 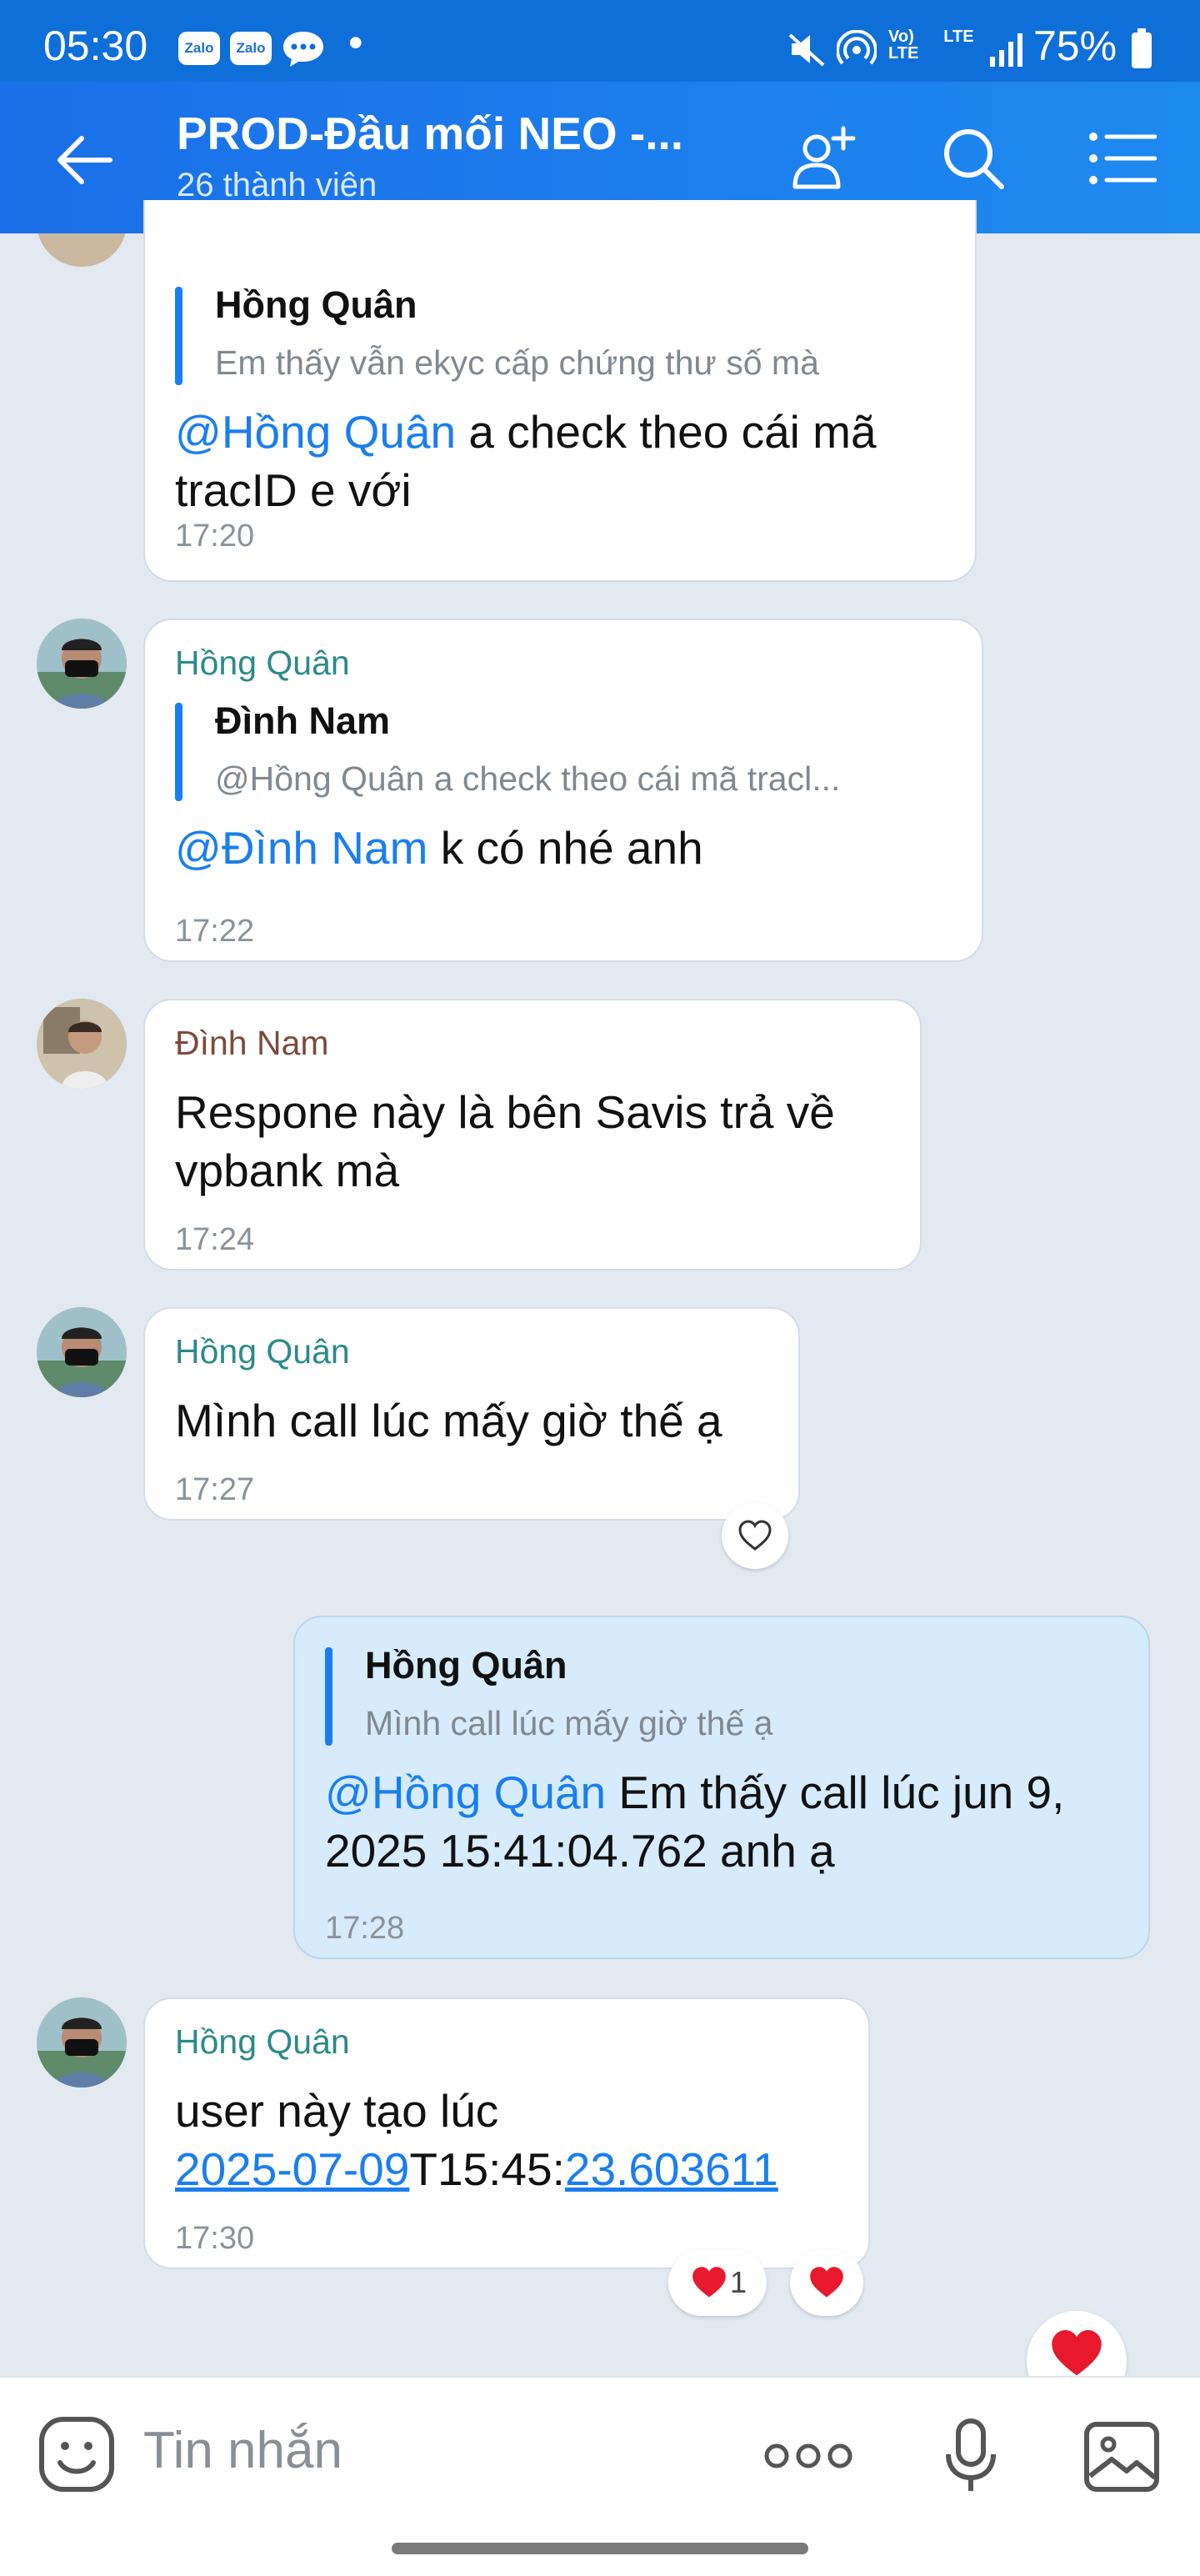 I want to click on image-gallery-icon, so click(x=1121, y=2457).